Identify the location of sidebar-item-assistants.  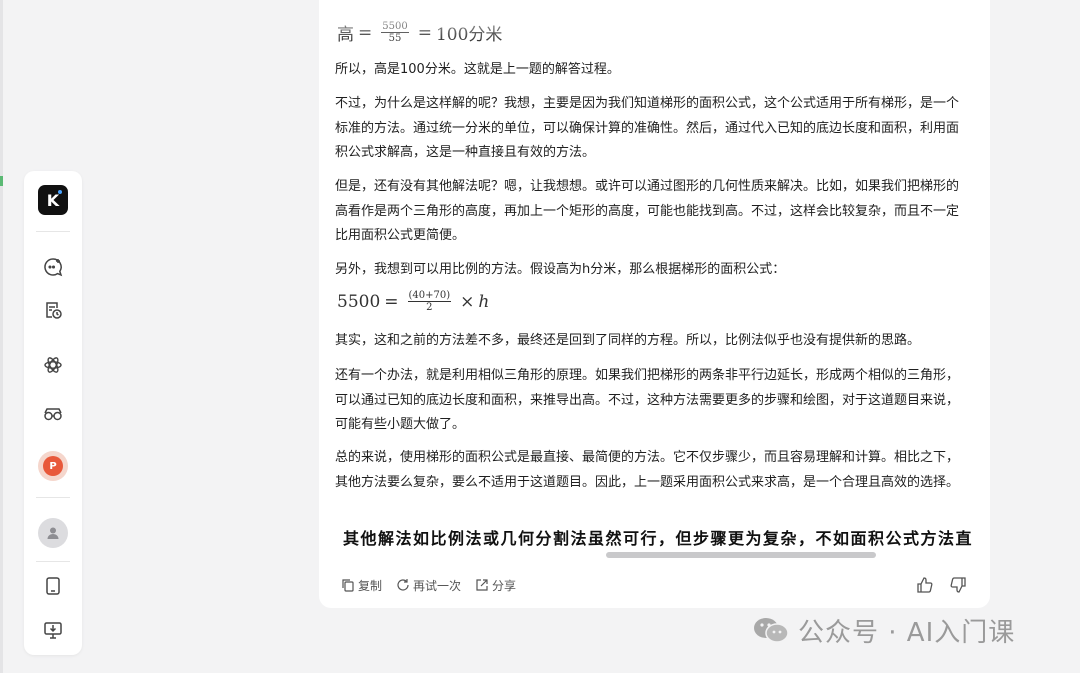
(53, 414).